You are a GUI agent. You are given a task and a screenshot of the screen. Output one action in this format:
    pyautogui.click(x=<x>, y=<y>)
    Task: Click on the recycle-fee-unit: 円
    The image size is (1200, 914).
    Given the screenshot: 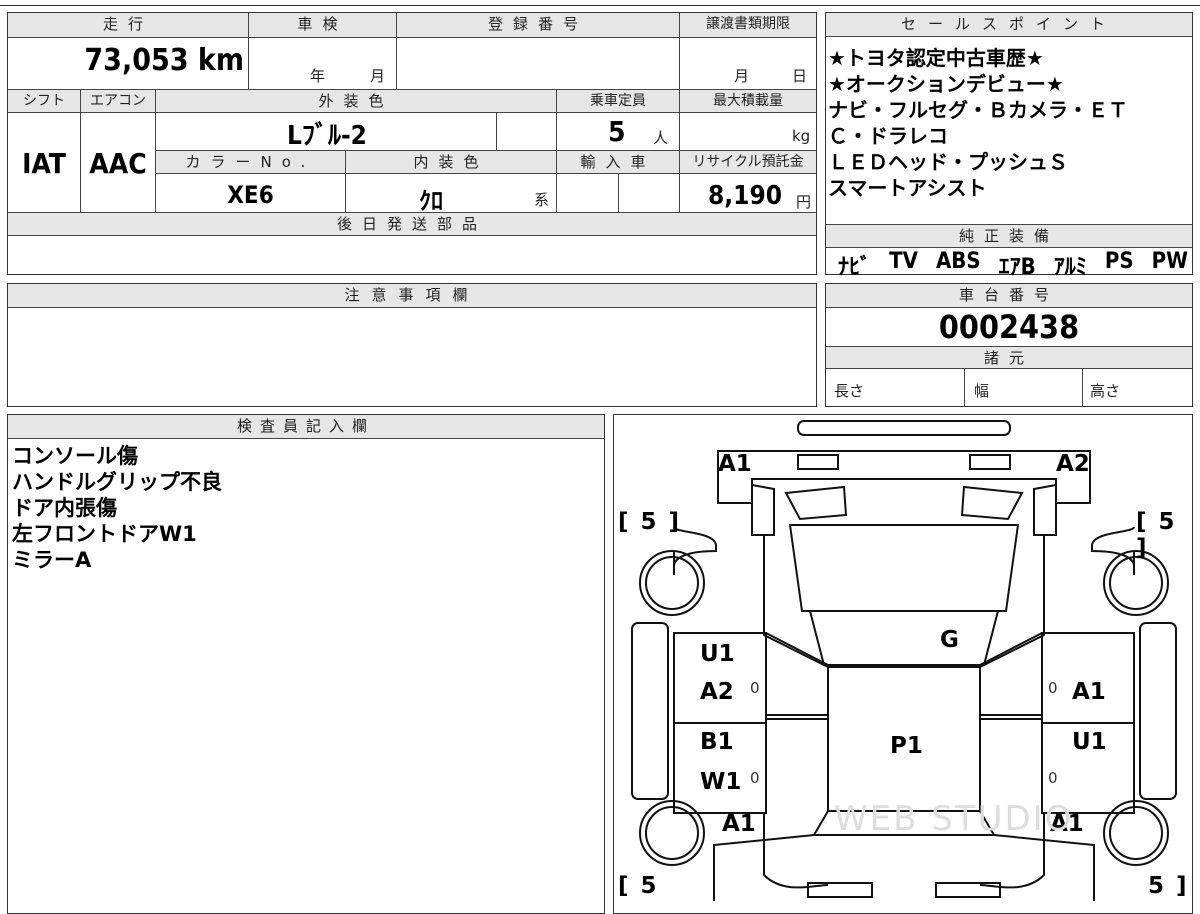 What is the action you would take?
    pyautogui.click(x=804, y=202)
    